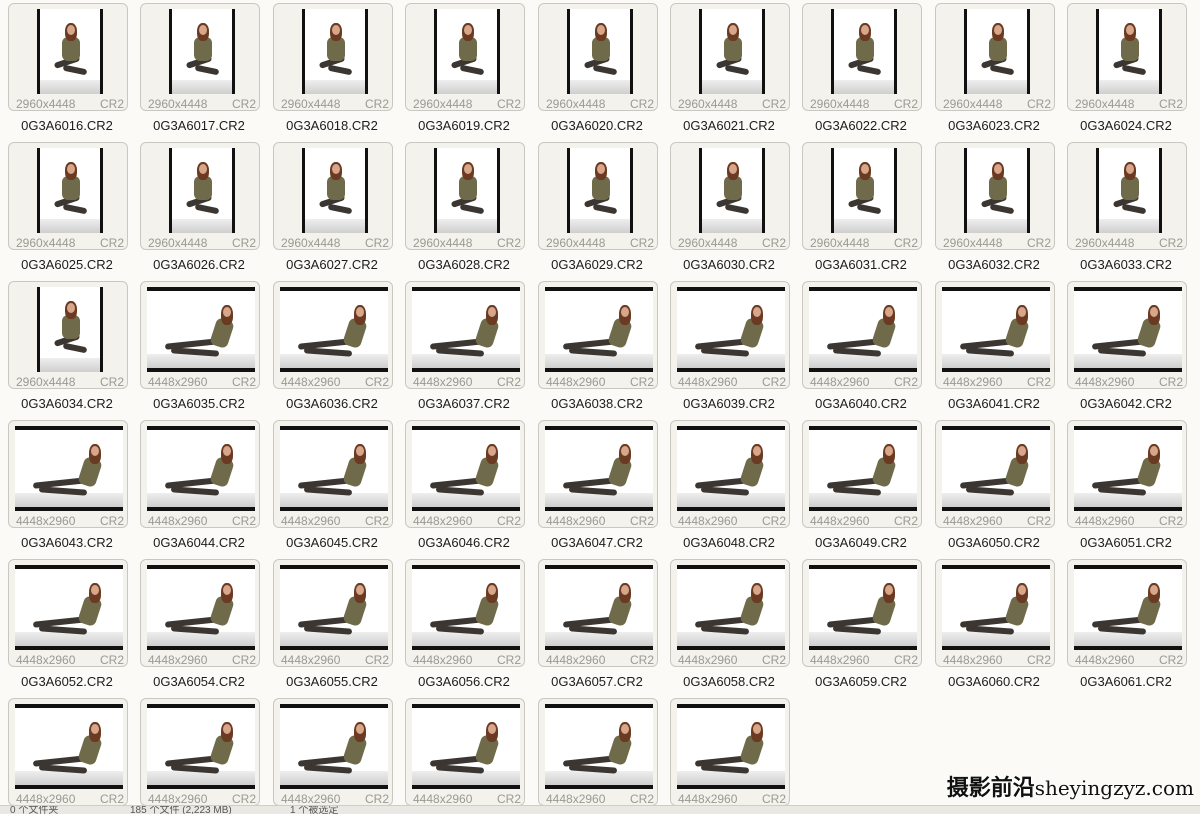 This screenshot has height=814, width=1200. What do you see at coordinates (464, 625) in the screenshot?
I see `file-thumbnail: 4448x2960 CR2 0G3A6056.CR2` at bounding box center [464, 625].